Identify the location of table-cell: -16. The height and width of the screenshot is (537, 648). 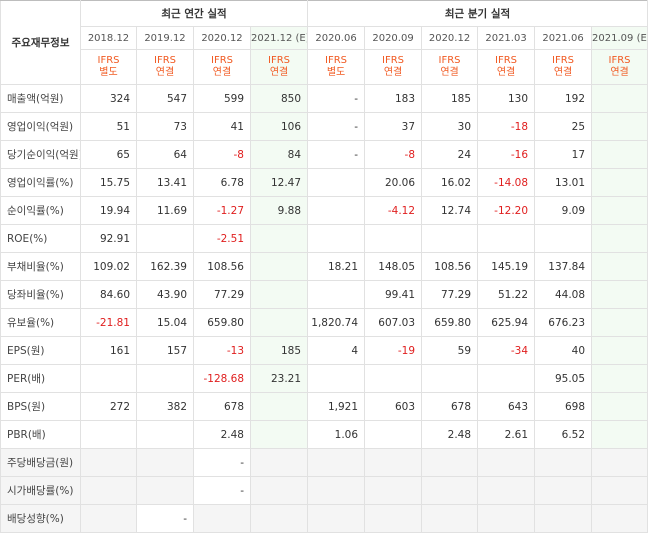
(506, 154).